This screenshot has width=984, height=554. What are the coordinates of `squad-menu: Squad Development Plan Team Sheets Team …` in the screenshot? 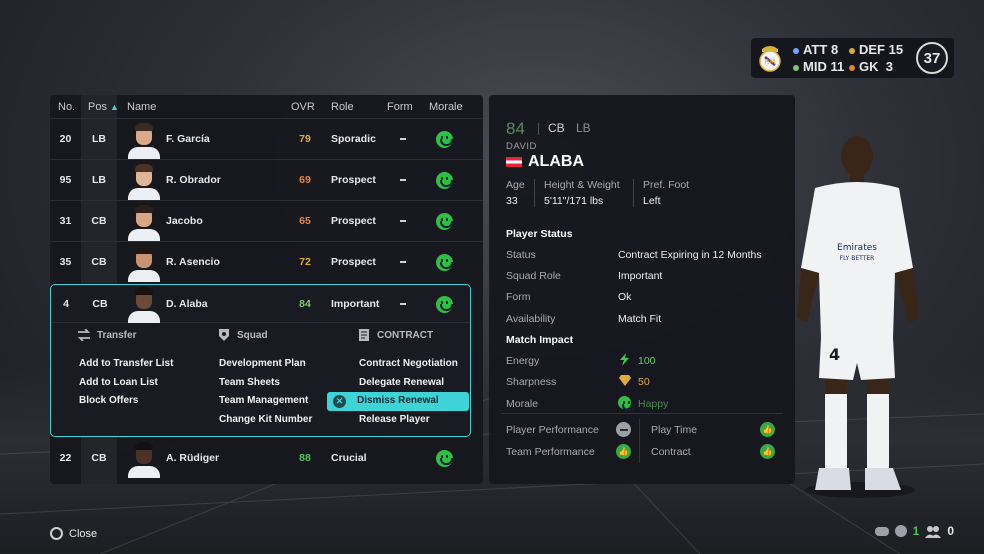 It's located at (264, 379).